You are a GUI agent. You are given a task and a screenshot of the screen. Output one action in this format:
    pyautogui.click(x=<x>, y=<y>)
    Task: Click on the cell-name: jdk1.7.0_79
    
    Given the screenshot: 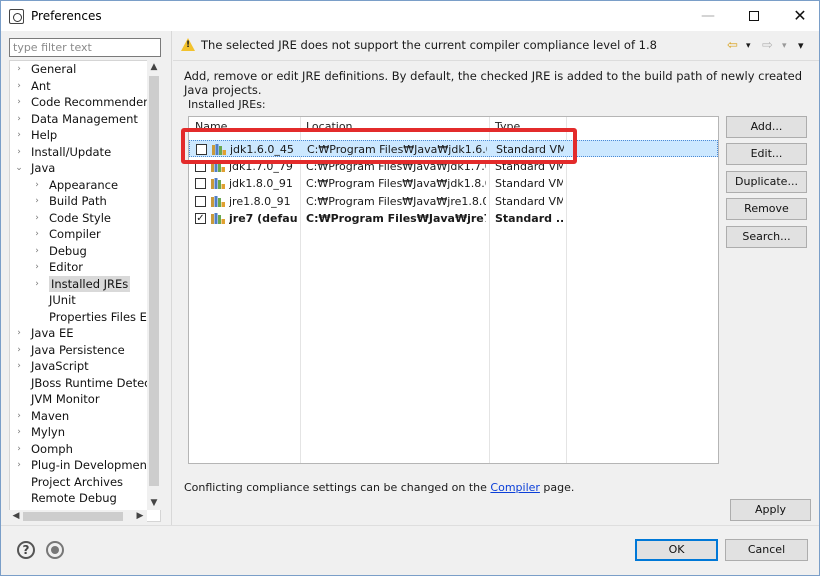 What is the action you would take?
    pyautogui.click(x=261, y=166)
    